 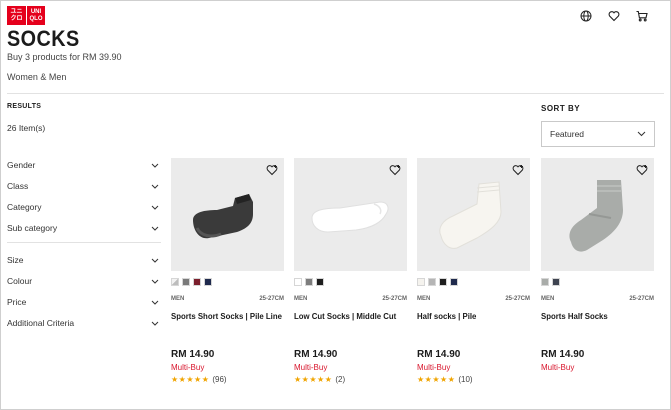 I want to click on results-label: RESULTS, so click(x=24, y=106).